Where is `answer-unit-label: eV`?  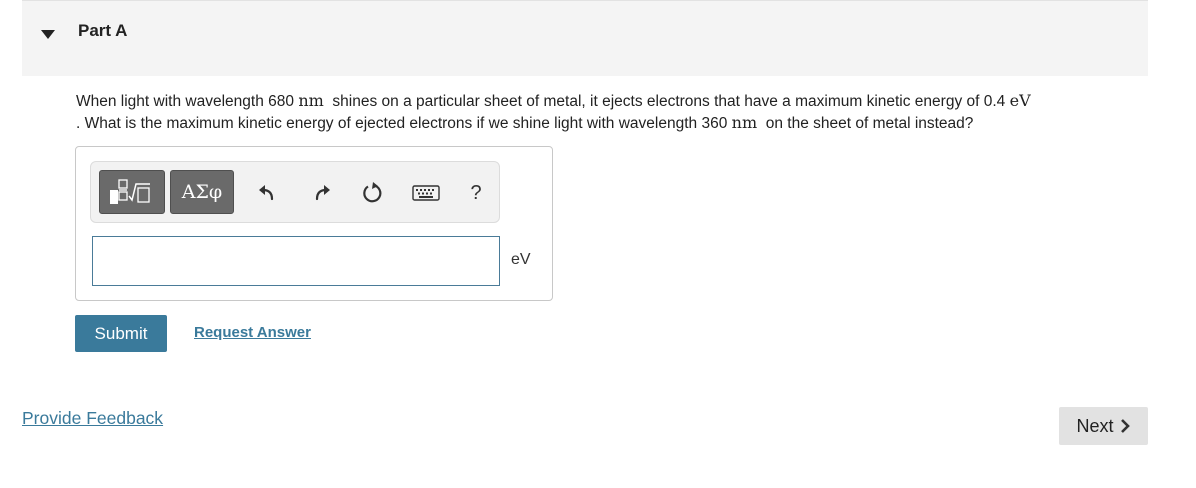
answer-unit-label: eV is located at coordinates (521, 259).